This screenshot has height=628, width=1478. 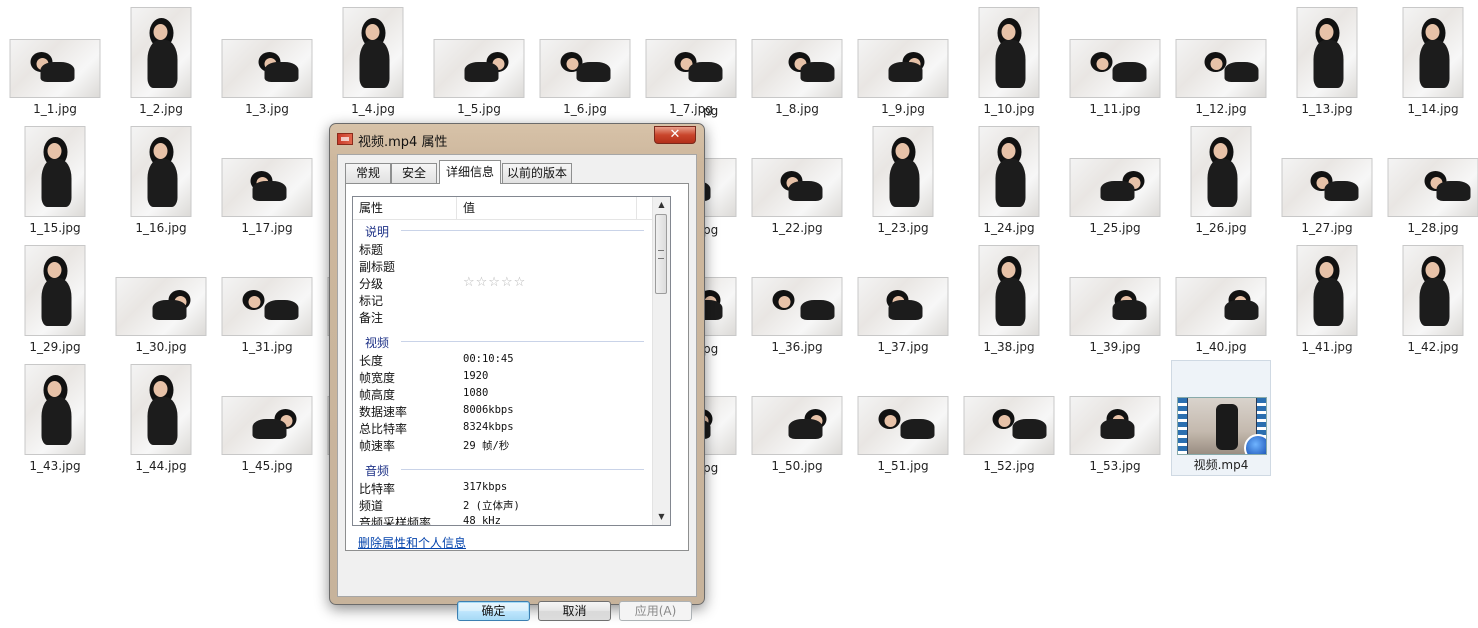 What do you see at coordinates (1115, 299) in the screenshot?
I see `image-file-tile: 1_39.jpg` at bounding box center [1115, 299].